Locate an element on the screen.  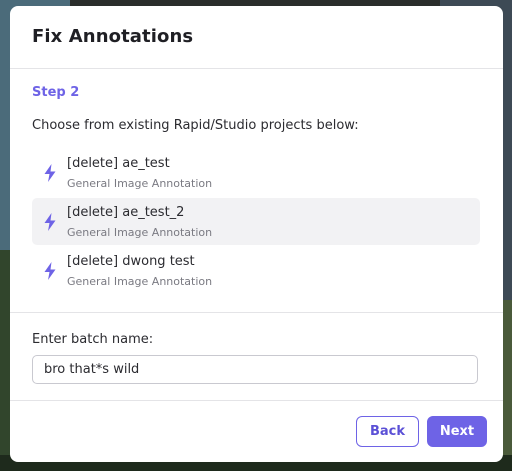
dialog-title: Fix Annotations is located at coordinates (113, 36).